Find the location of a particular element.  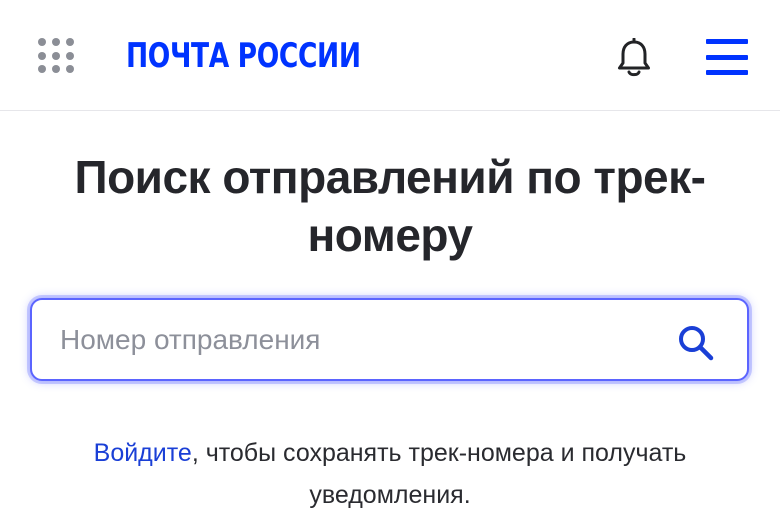

page-title-line-2: номеру is located at coordinates (390, 235).